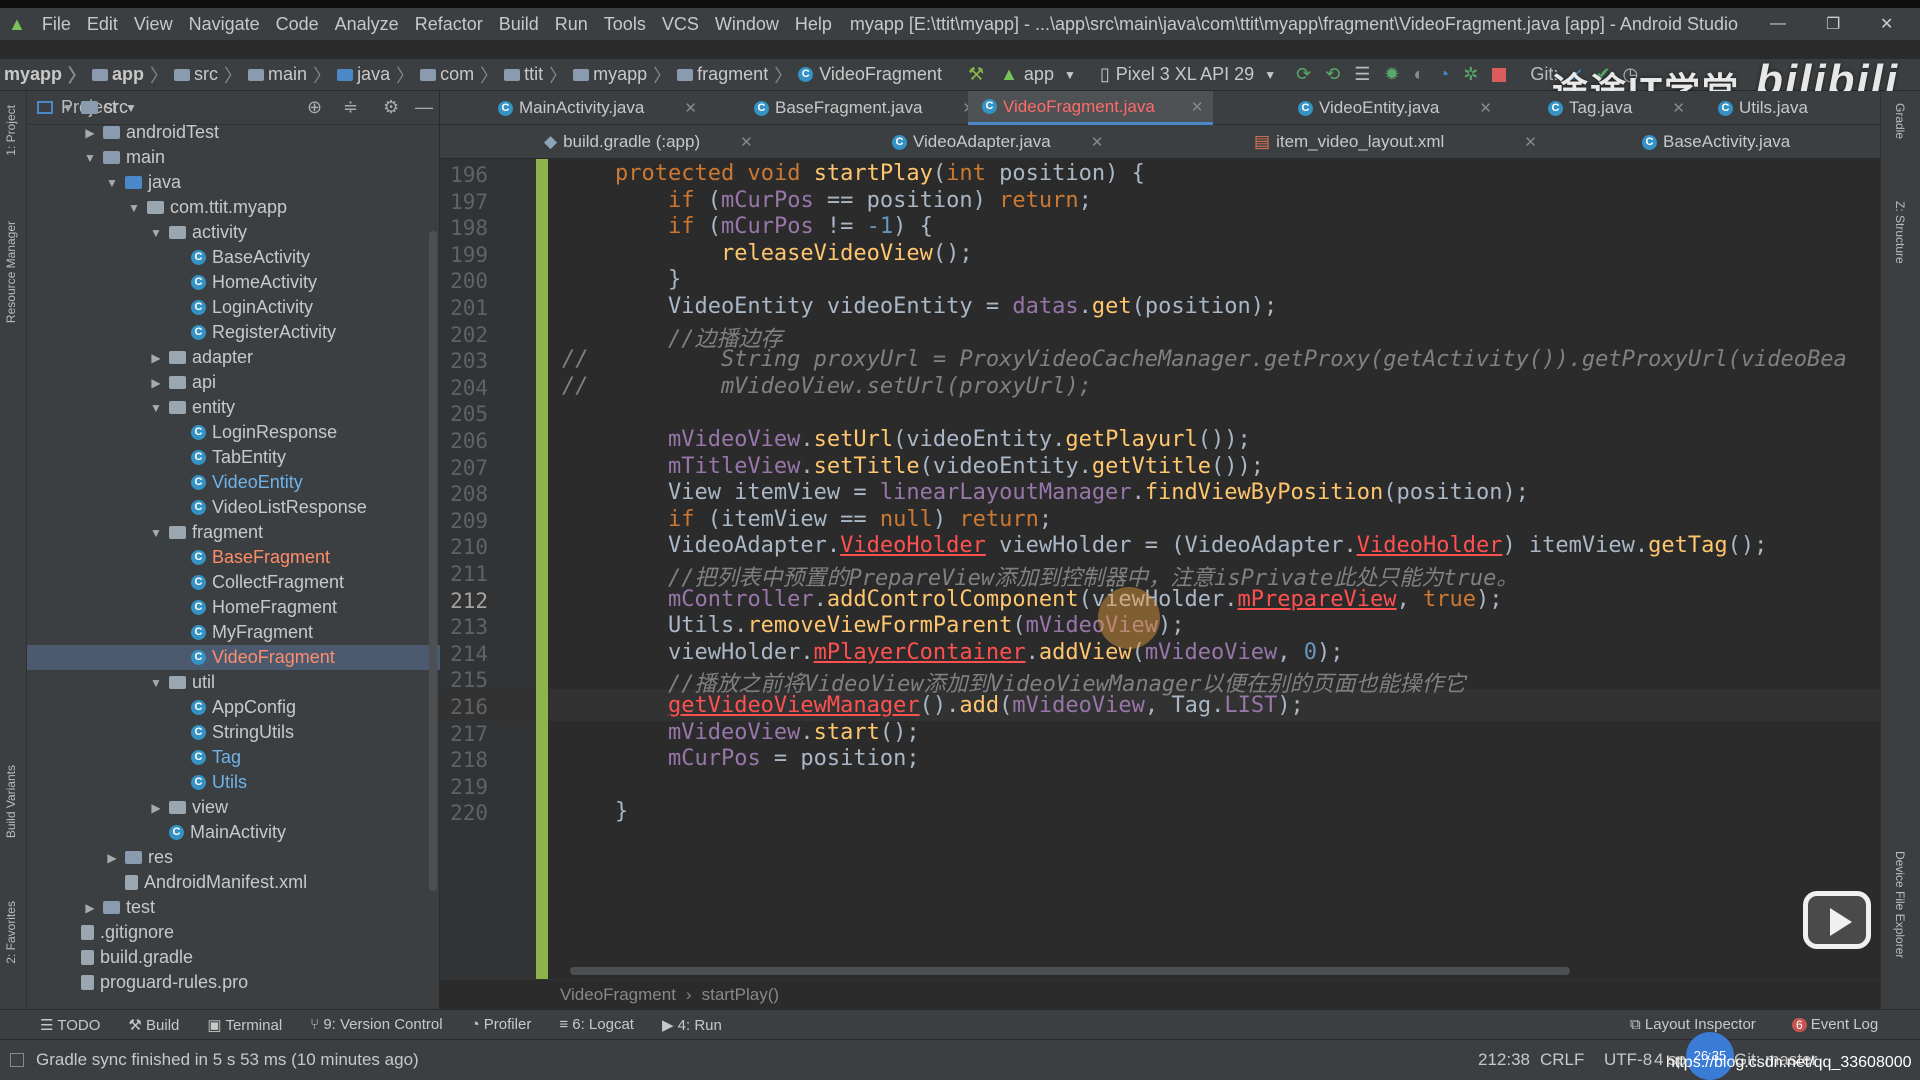  I want to click on menu-navigate: Navigate, so click(224, 24).